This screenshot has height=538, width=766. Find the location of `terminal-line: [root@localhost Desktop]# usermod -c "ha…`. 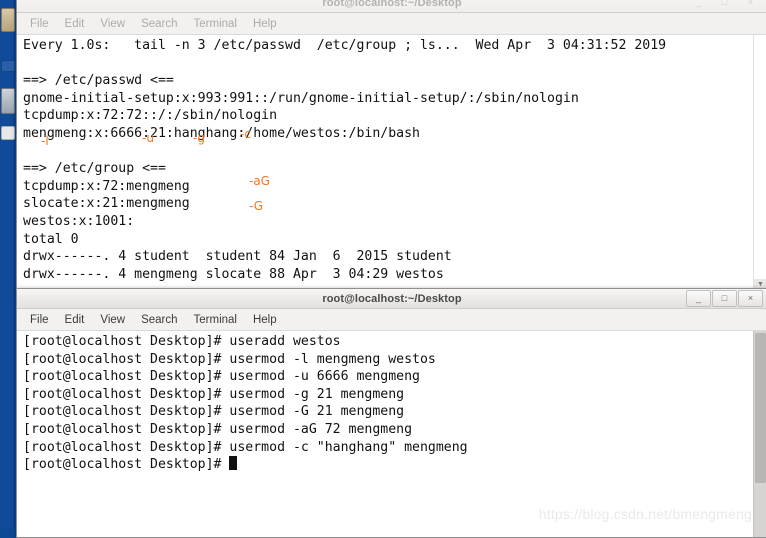

terminal-line: [root@localhost Desktop]# usermod -c "ha… is located at coordinates (245, 447).